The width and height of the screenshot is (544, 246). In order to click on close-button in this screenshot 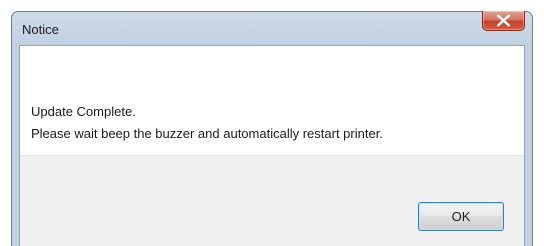, I will do `click(503, 21)`.